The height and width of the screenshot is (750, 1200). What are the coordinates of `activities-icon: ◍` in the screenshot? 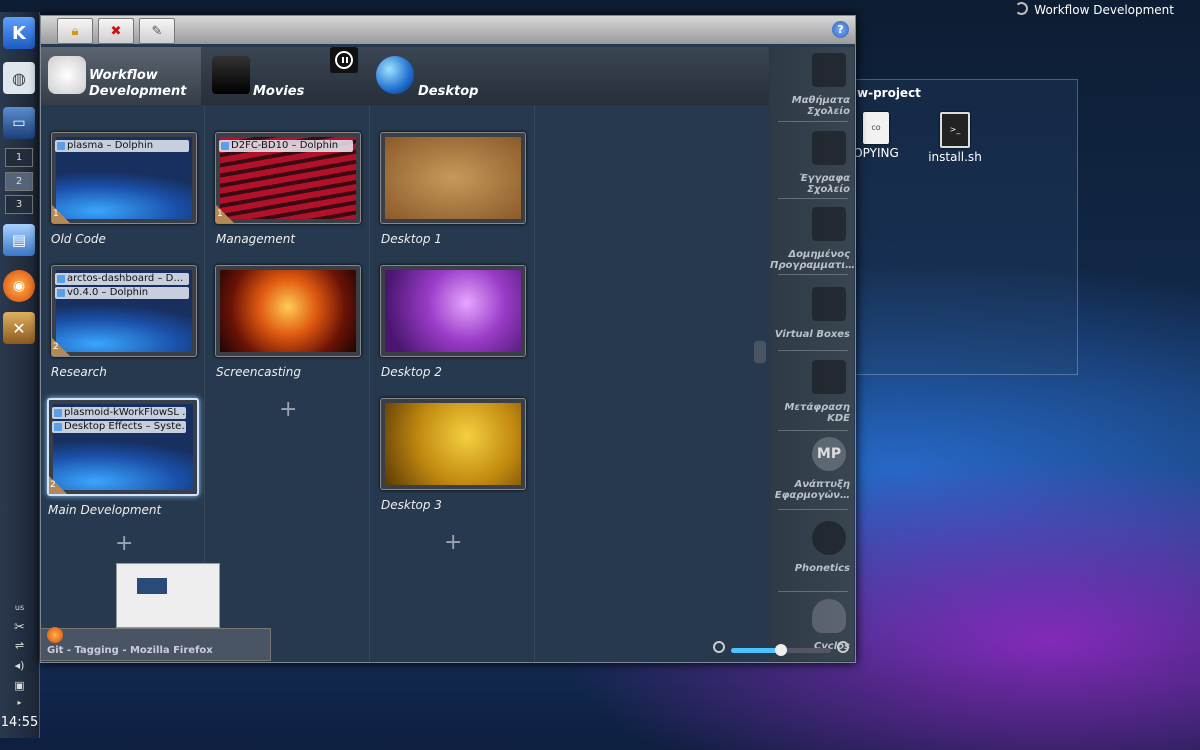 It's located at (19, 78).